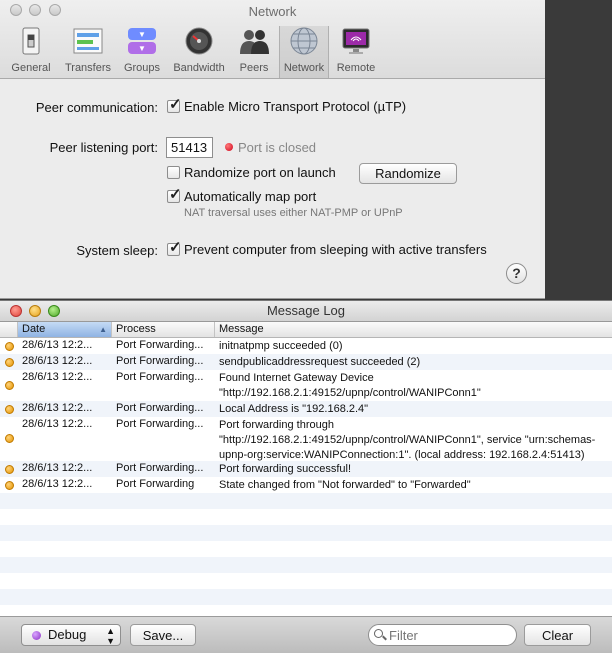 This screenshot has height=653, width=612. Describe the element at coordinates (295, 106) in the screenshot. I see `utp-label: Enable Micro Transport Protocol (µTP)` at that location.